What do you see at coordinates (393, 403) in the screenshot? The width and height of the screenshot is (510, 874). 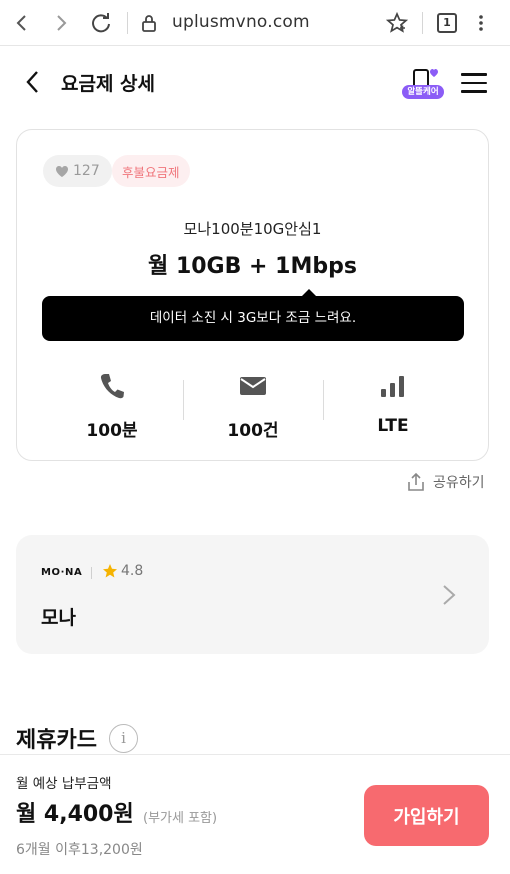 I see `feature-network: LTE` at bounding box center [393, 403].